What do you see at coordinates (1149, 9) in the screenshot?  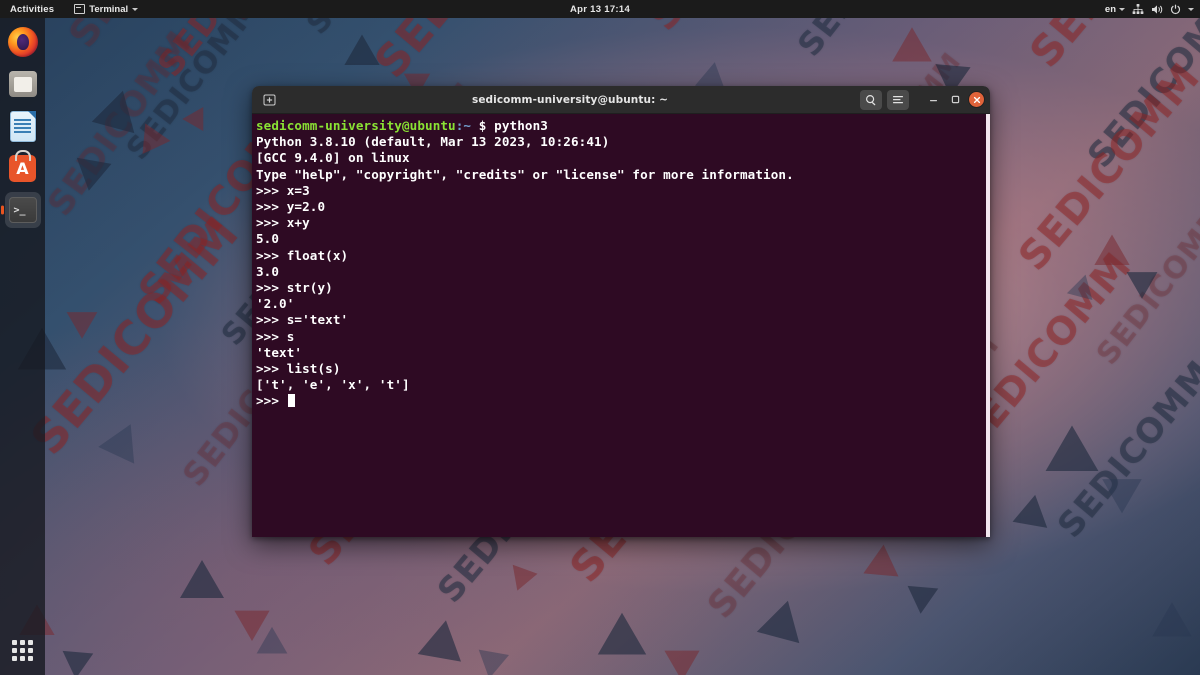 I see `system-indicators: en` at bounding box center [1149, 9].